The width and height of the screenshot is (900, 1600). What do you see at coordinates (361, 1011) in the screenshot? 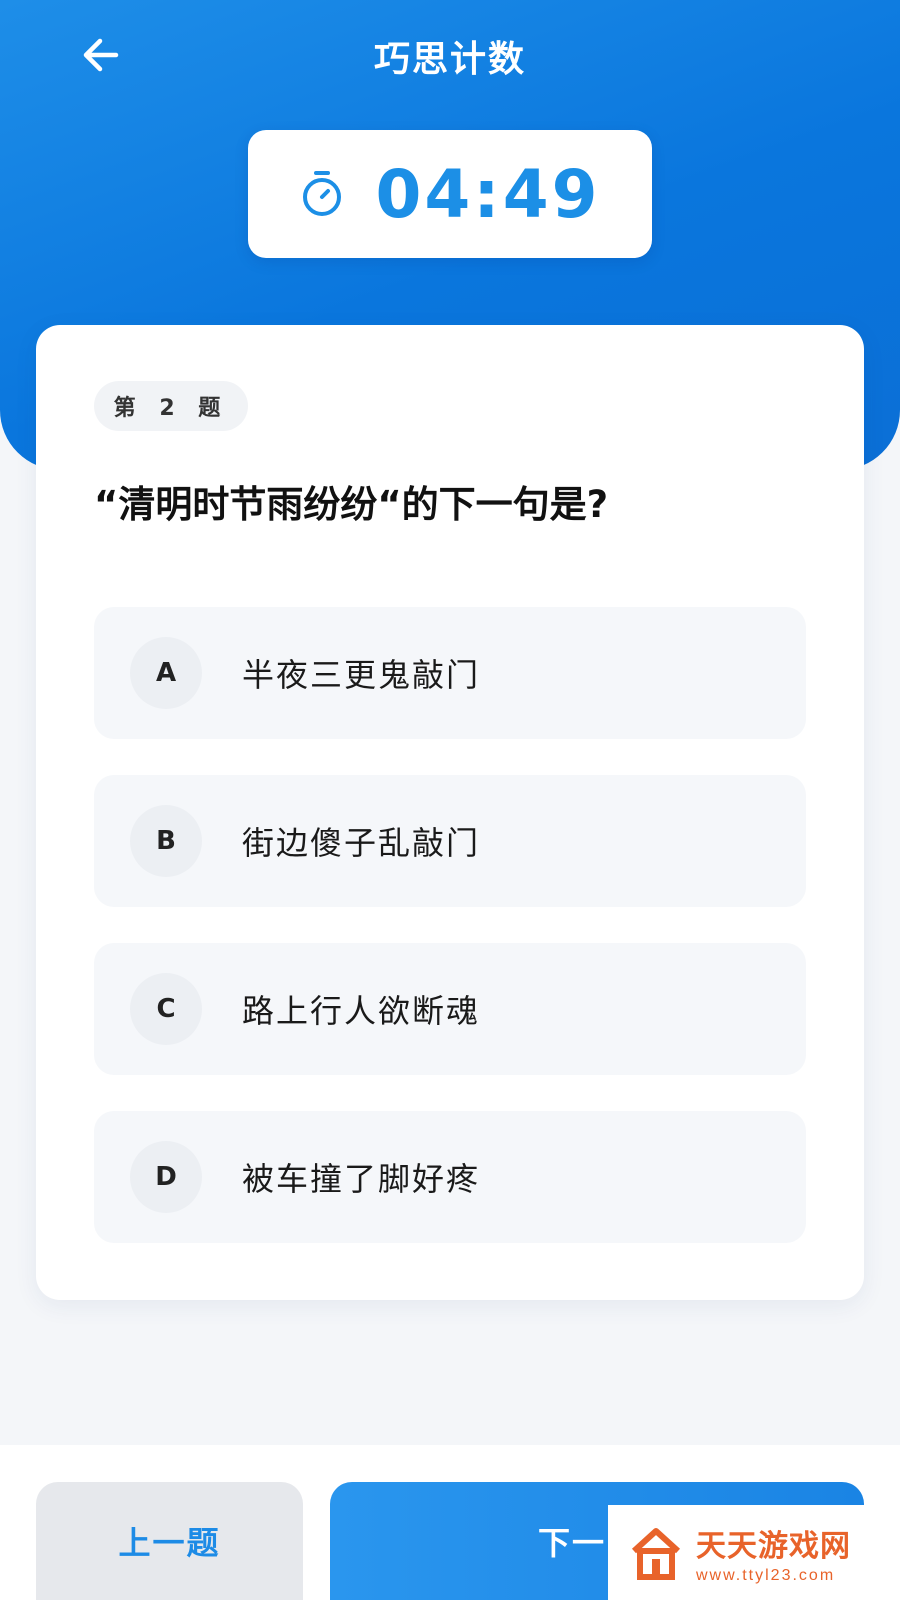
I see `option-text: 路上行人欲断魂` at bounding box center [361, 1011].